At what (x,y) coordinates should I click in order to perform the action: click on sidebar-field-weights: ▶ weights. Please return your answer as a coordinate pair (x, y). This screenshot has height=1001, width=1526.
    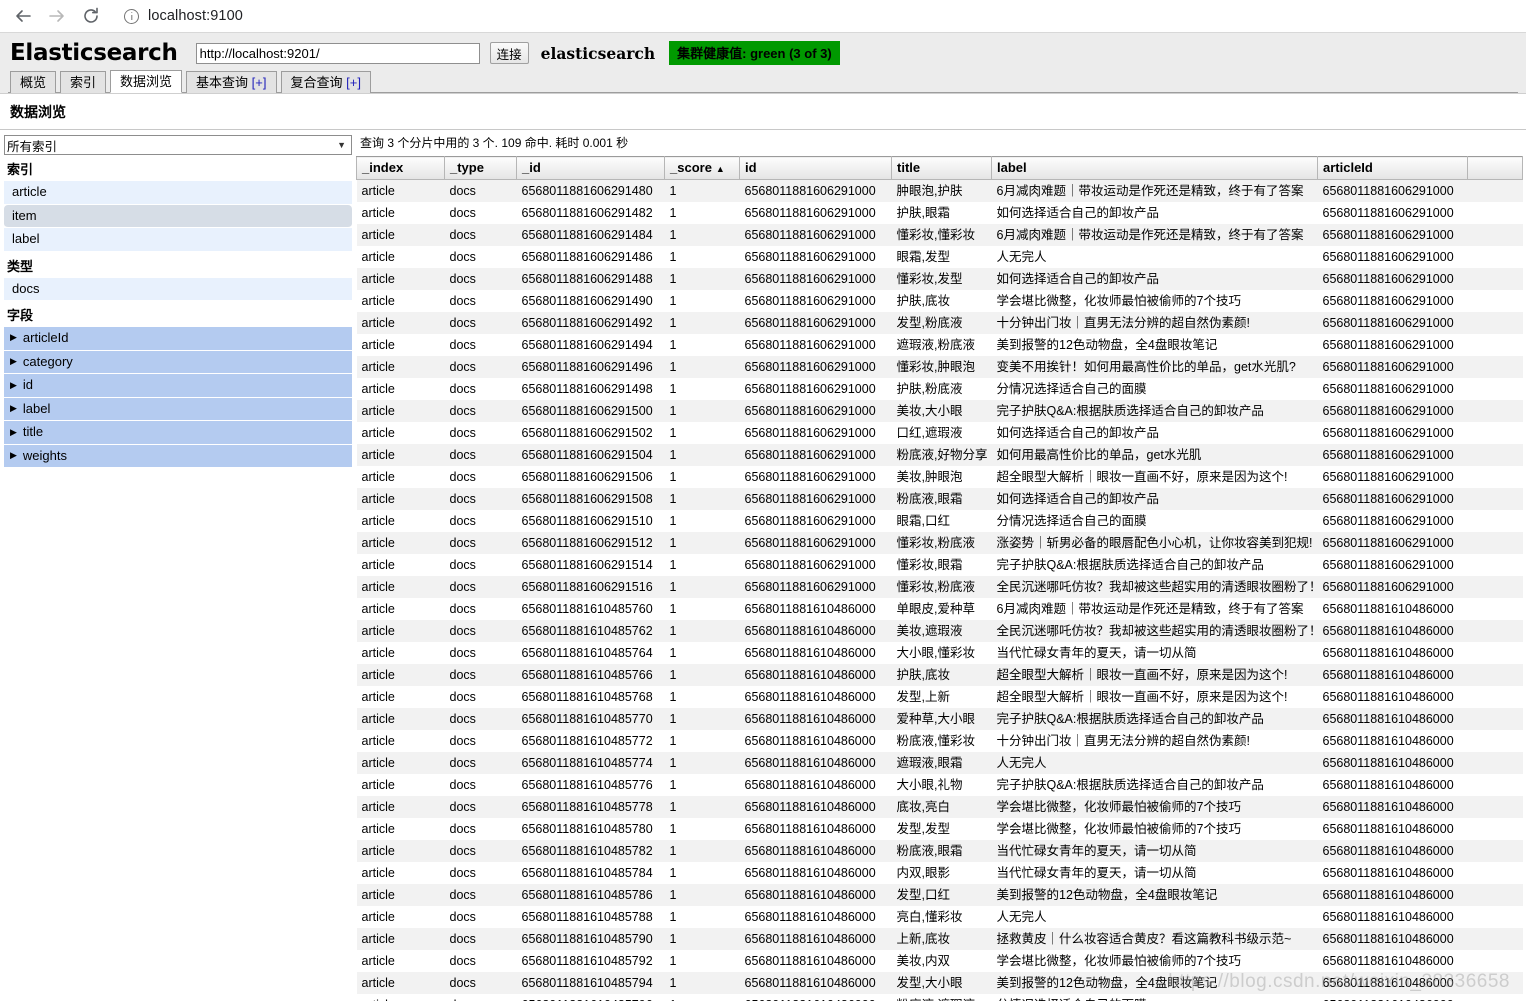
    Looking at the image, I should click on (178, 456).